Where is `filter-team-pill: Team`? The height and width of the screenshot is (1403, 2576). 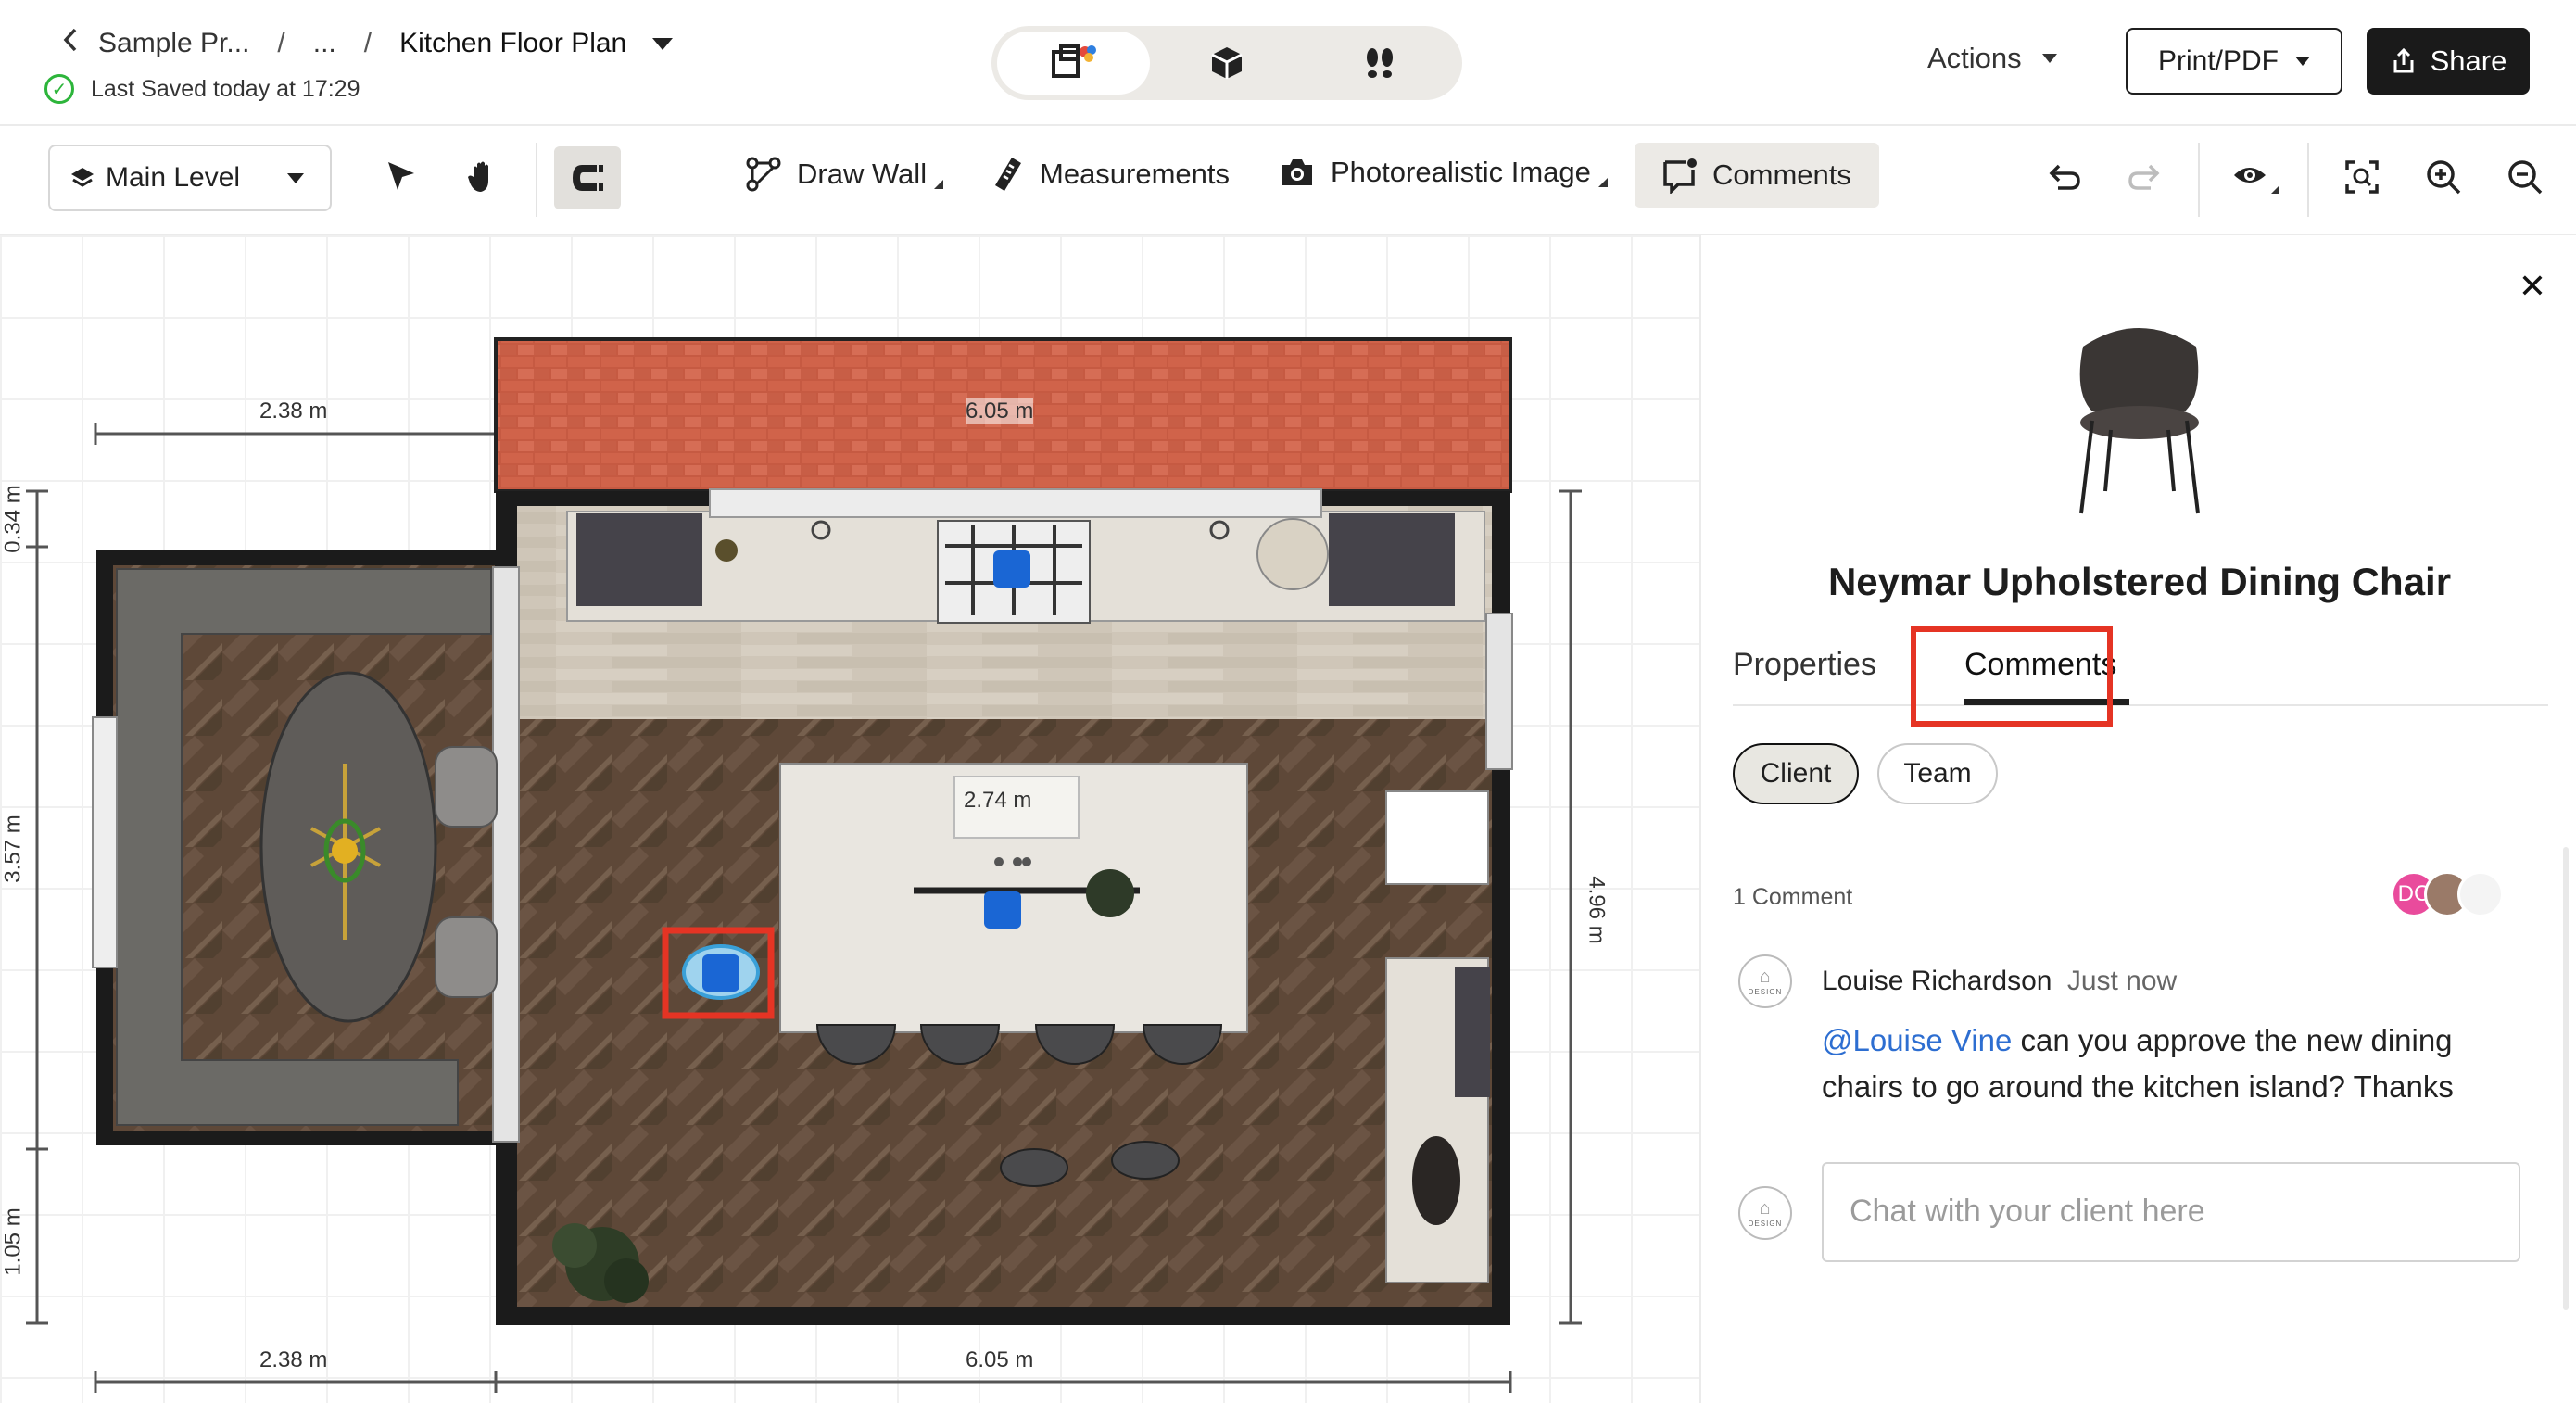 filter-team-pill: Team is located at coordinates (1938, 774).